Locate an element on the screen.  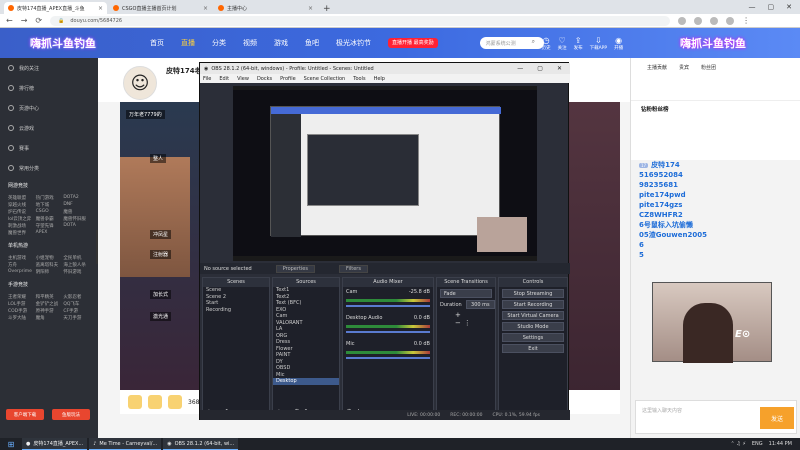
sidebar-category-link: 天刀手游 is located at coordinates (76, 318).